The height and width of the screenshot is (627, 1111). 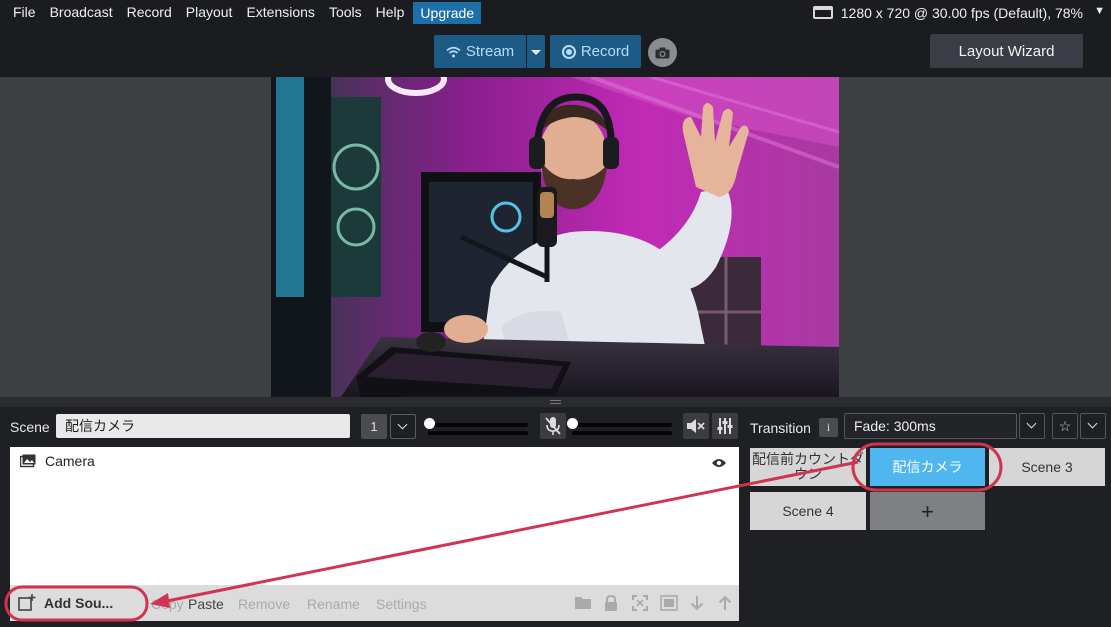 What do you see at coordinates (264, 604) in the screenshot?
I see `remove-button: Remove` at bounding box center [264, 604].